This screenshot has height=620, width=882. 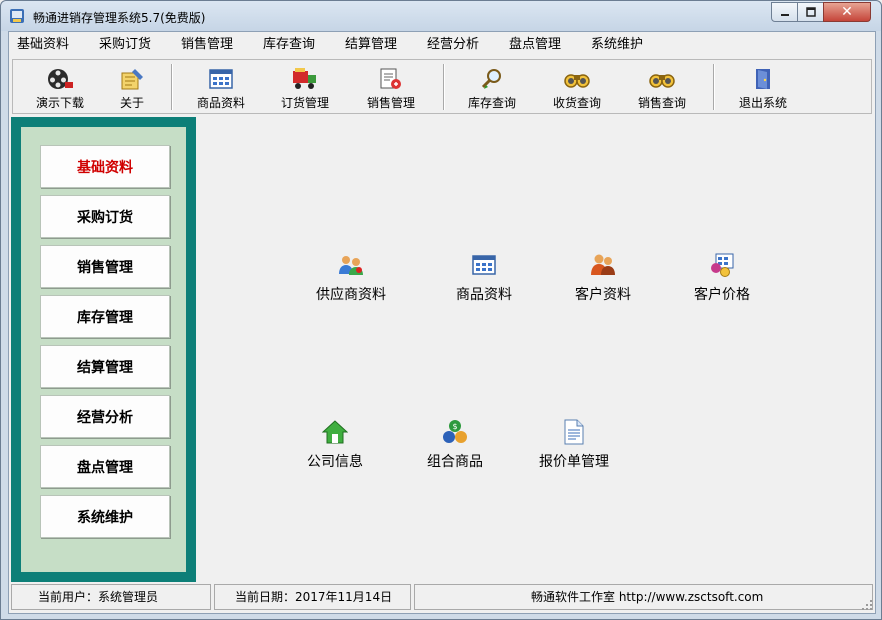 What do you see at coordinates (484, 295) in the screenshot?
I see `tile-label: 商品资料` at bounding box center [484, 295].